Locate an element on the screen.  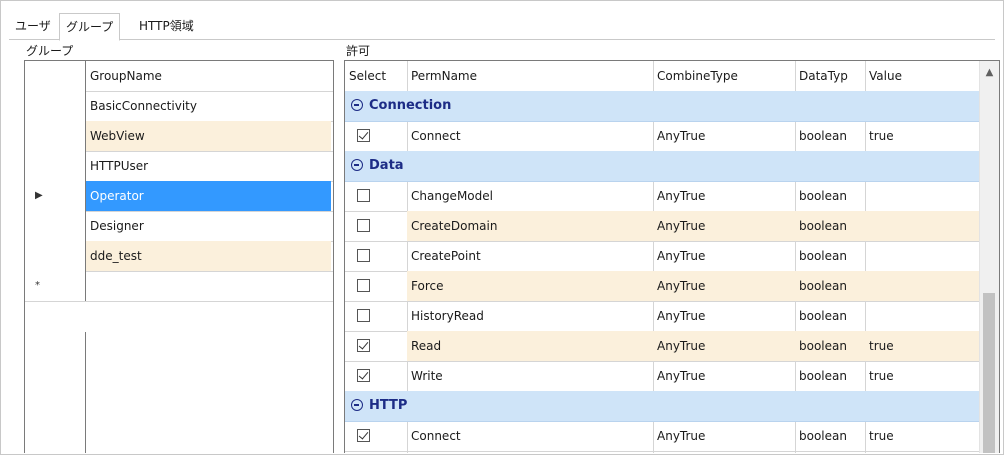
group-row: HTTPUser is located at coordinates (179, 166).